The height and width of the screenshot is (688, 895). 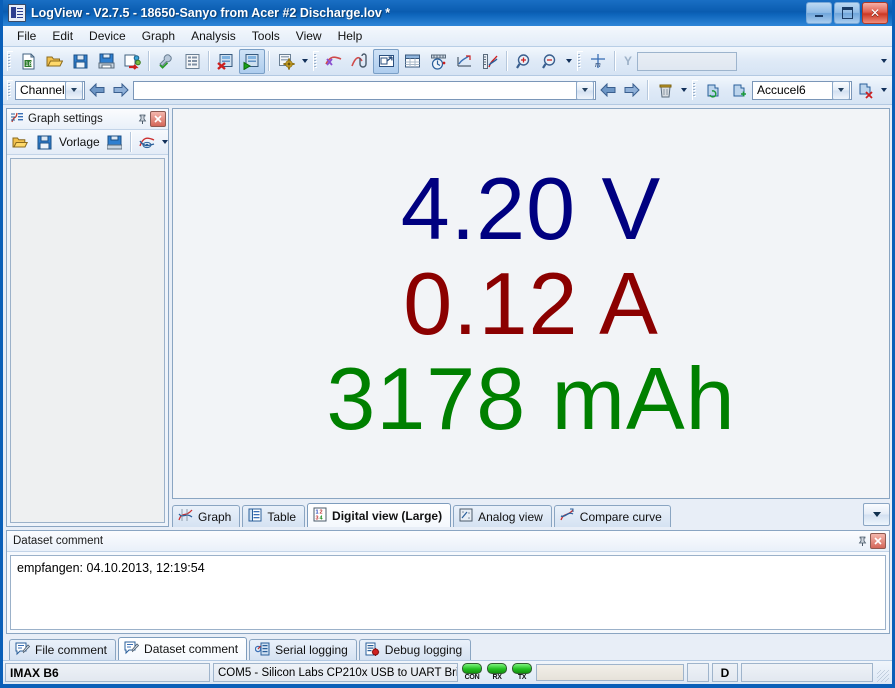 I want to click on digital-numbers-icon: 1 2 3 4, so click(x=320, y=516).